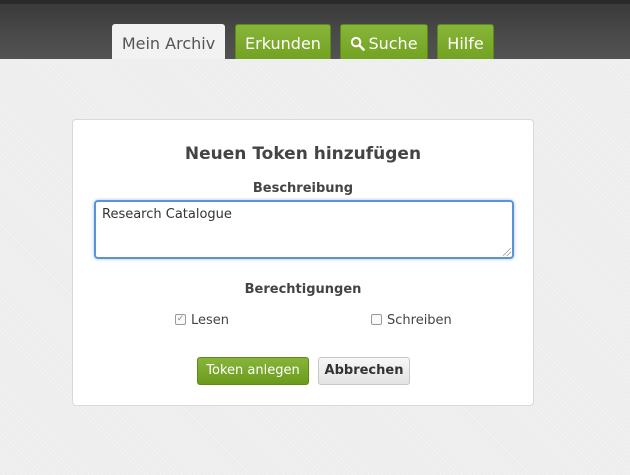  I want to click on checkbox-read: ✓, so click(180, 319).